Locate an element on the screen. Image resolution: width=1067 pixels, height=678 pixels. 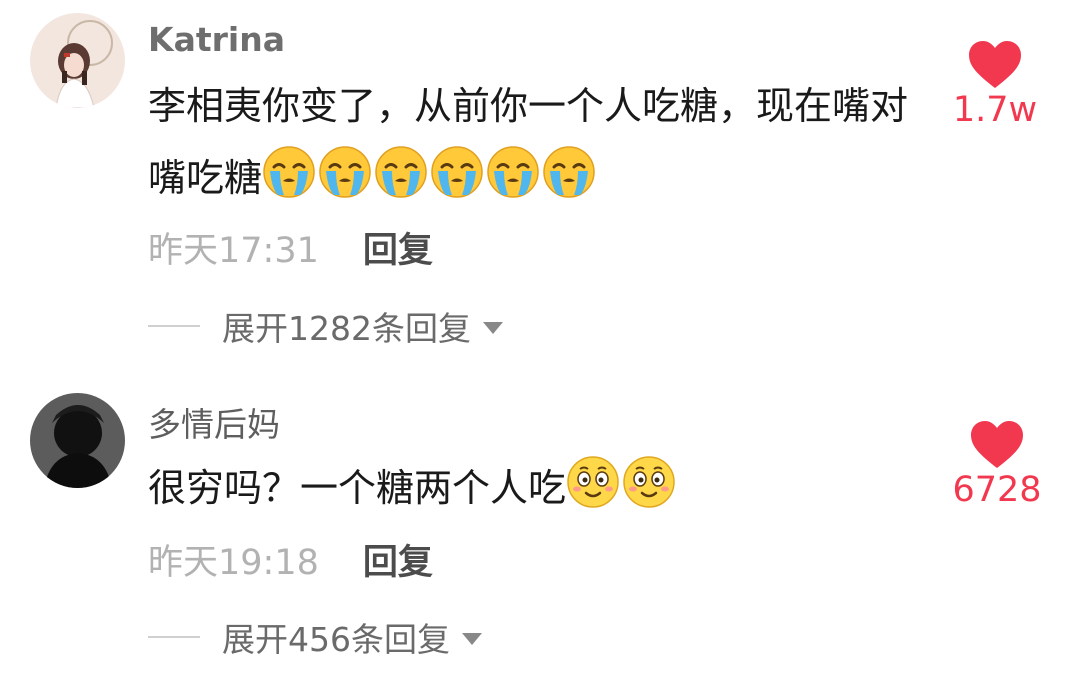
comment-text-content: 很穷吗？一个糖两个人吃 is located at coordinates (357, 488).